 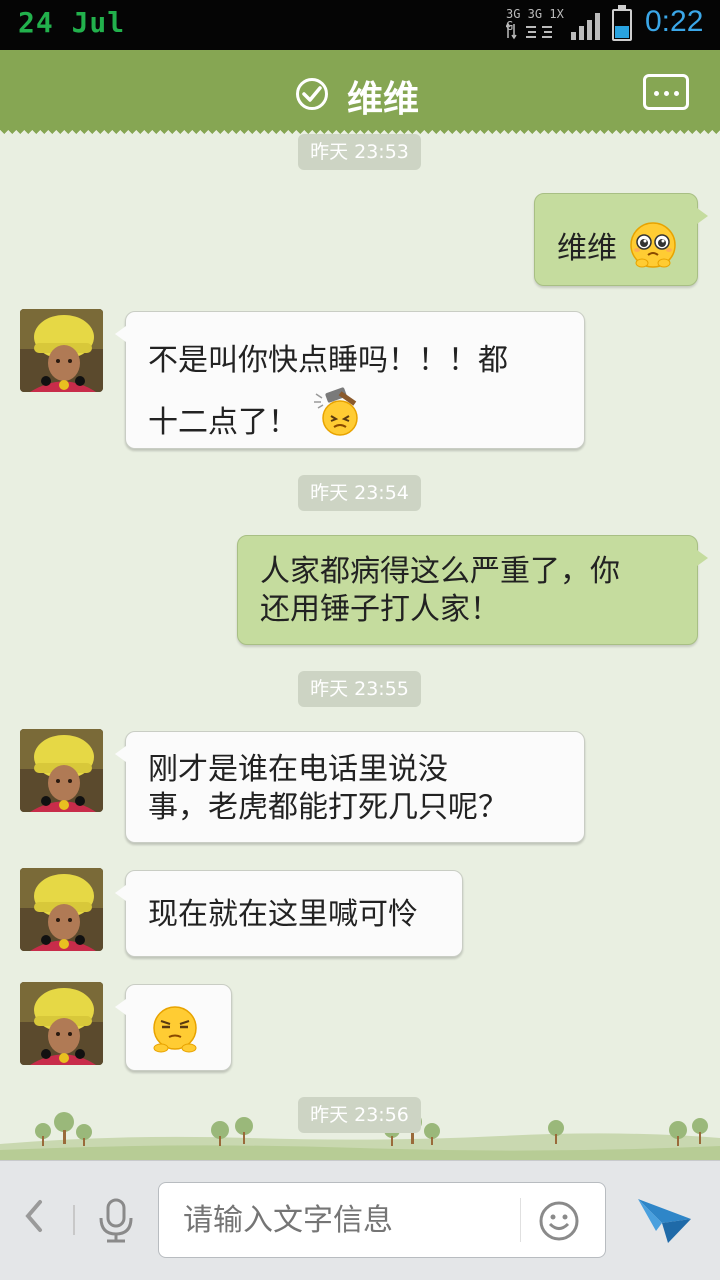 I want to click on network-icon: 3G 3G 1X G, so click(x=535, y=25).